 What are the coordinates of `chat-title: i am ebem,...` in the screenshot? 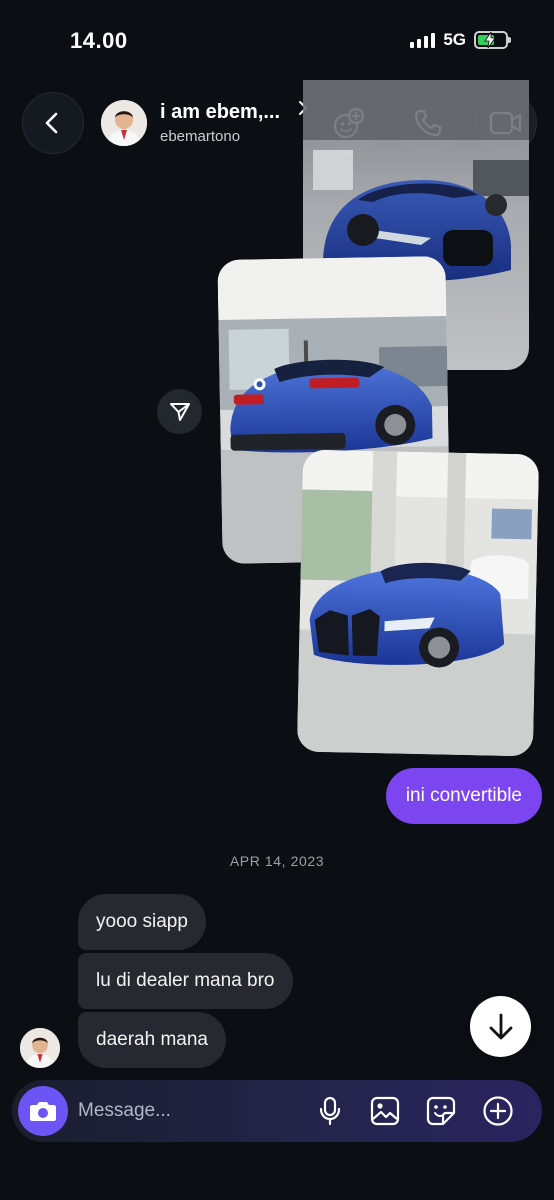 It's located at (220, 112).